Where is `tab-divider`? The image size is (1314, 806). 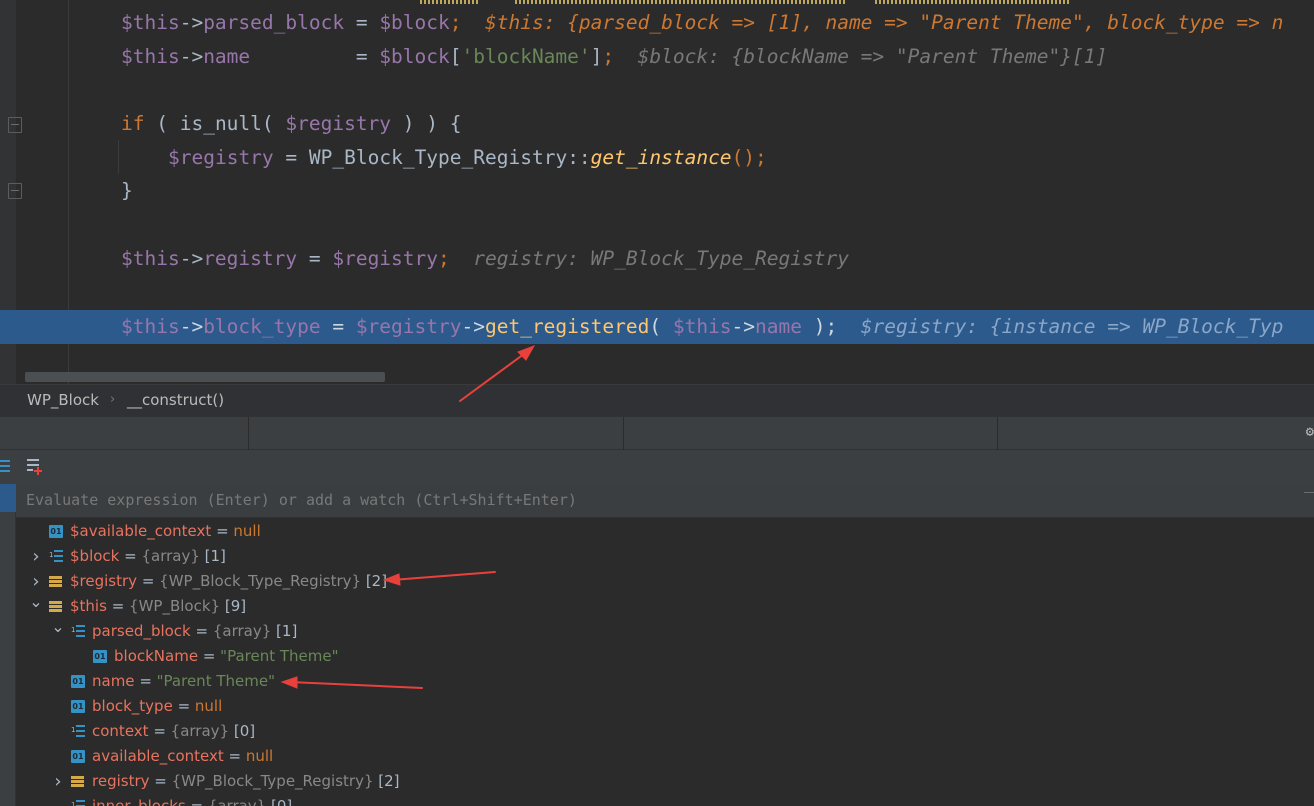
tab-divider is located at coordinates (997, 433).